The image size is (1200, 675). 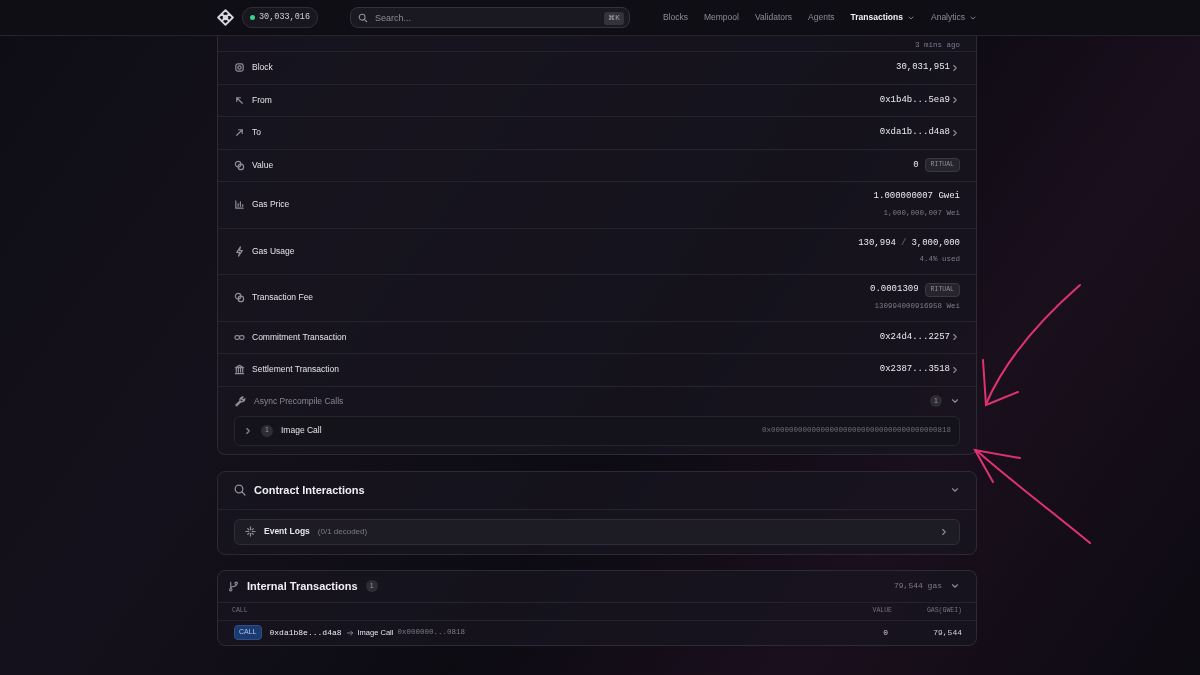 What do you see at coordinates (262, 100) in the screenshot?
I see `field-label: From` at bounding box center [262, 100].